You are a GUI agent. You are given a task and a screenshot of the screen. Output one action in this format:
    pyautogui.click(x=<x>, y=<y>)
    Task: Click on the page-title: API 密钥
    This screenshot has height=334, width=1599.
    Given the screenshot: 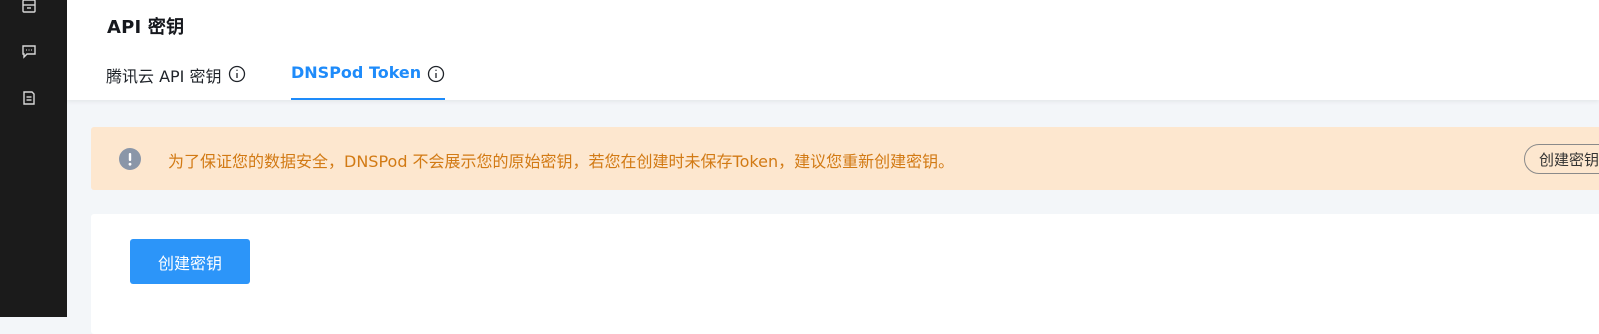 What is the action you would take?
    pyautogui.click(x=146, y=27)
    